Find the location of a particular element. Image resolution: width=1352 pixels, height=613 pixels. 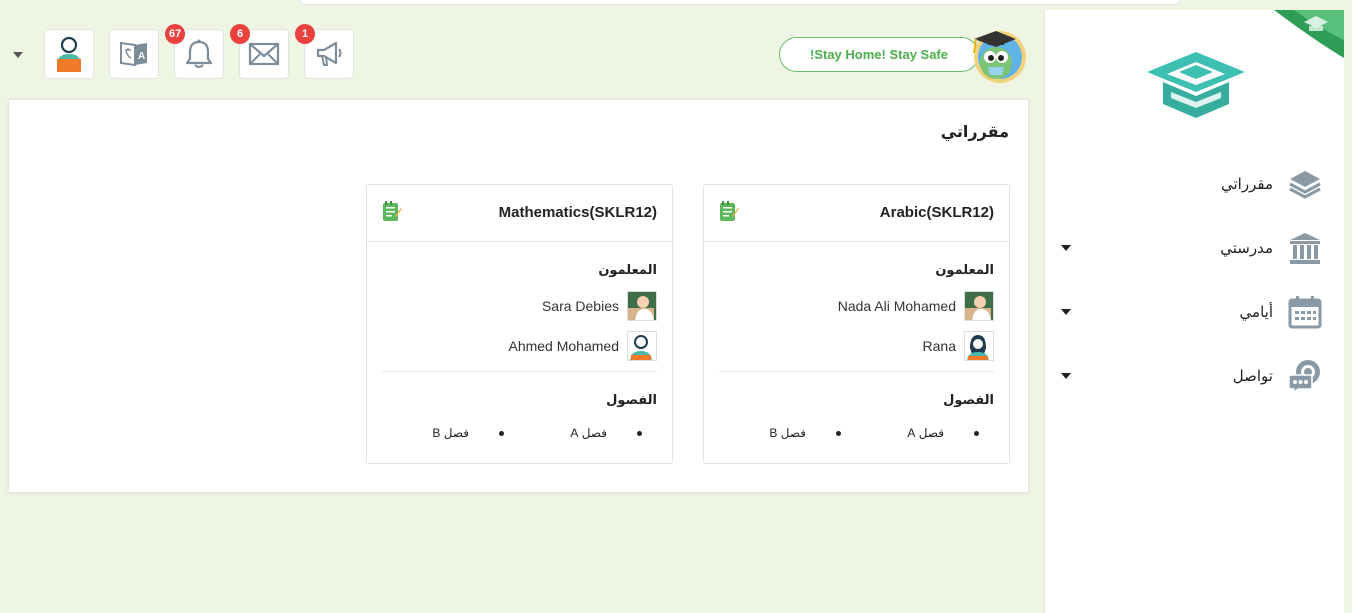

notifications-button: 67 is located at coordinates (194, 51).